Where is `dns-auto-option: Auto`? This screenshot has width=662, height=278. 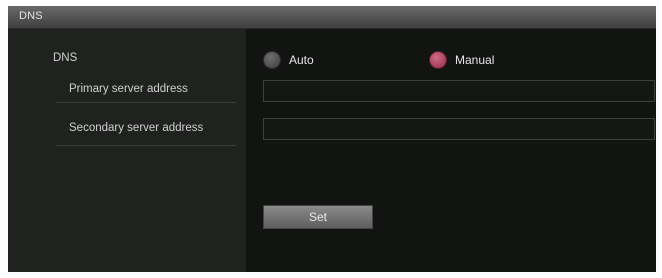 dns-auto-option: Auto is located at coordinates (288, 60).